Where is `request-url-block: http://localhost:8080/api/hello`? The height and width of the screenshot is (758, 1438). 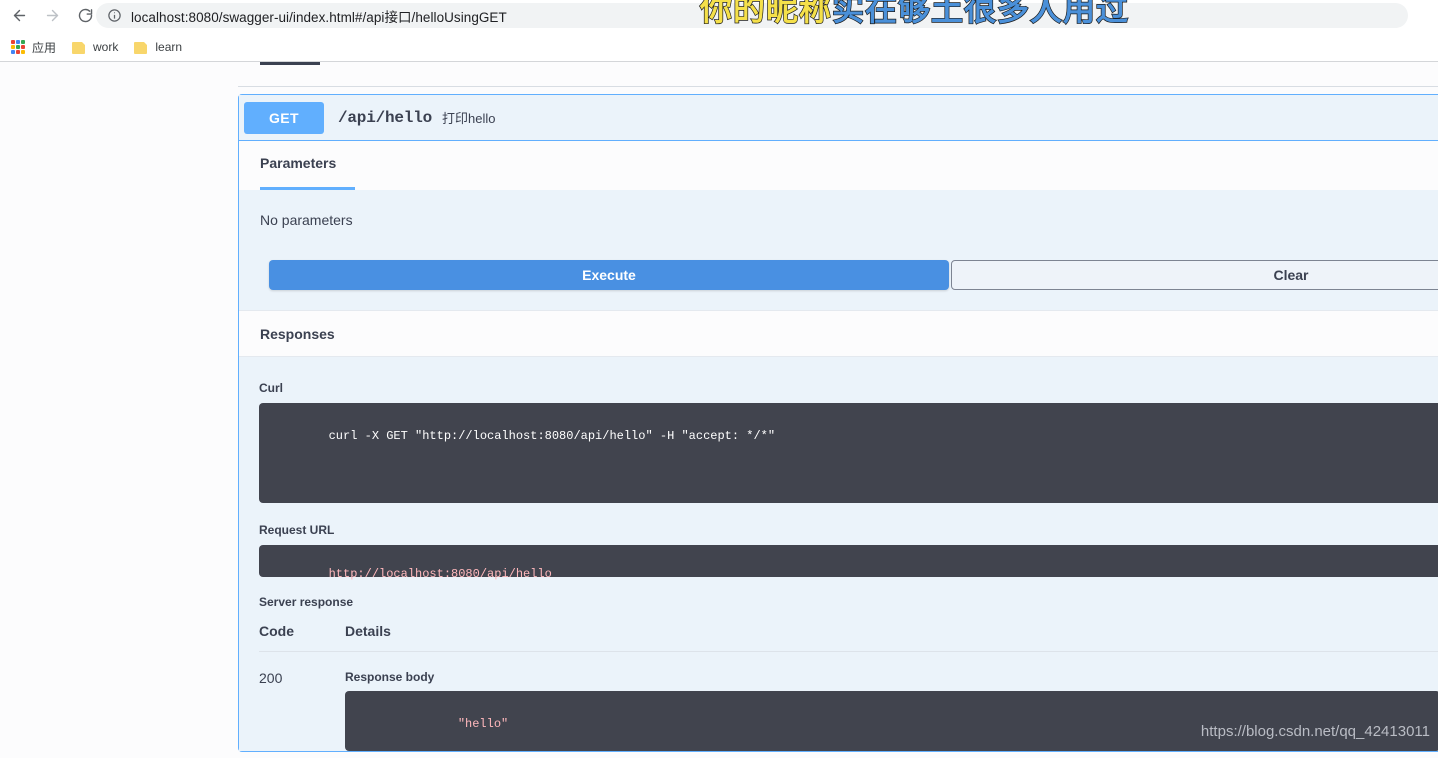
request-url-block: http://localhost:8080/api/hello is located at coordinates (848, 563).